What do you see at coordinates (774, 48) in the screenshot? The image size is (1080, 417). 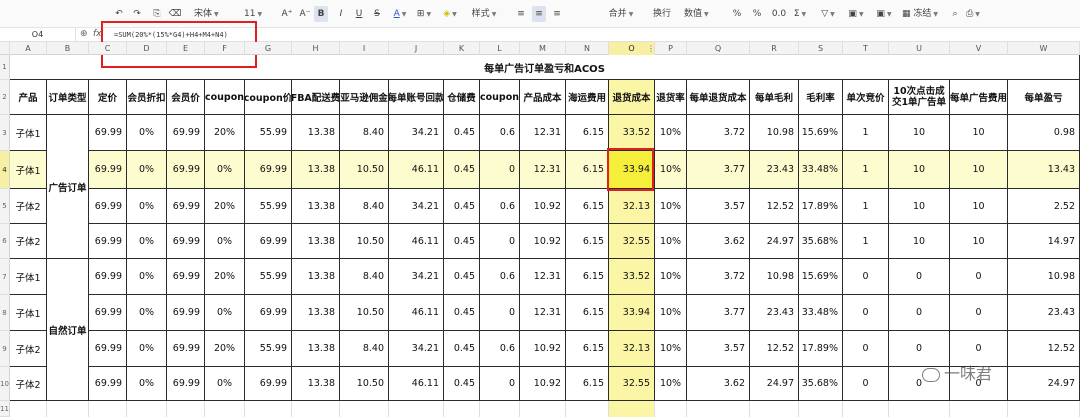 I see `column-header-r: R` at bounding box center [774, 48].